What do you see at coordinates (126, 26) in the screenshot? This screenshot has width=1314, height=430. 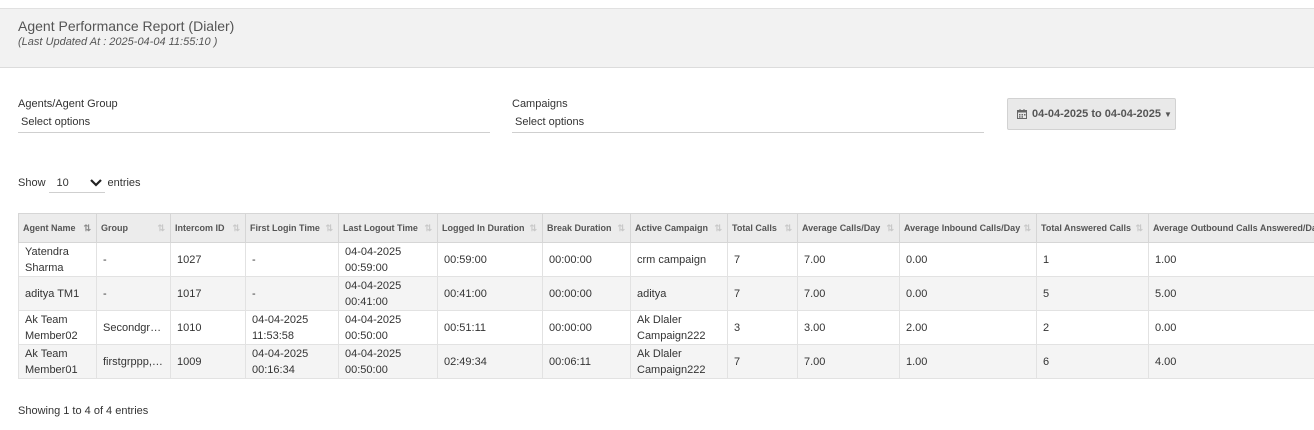 I see `page-title: Agent Performance Report (Dialer)` at bounding box center [126, 26].